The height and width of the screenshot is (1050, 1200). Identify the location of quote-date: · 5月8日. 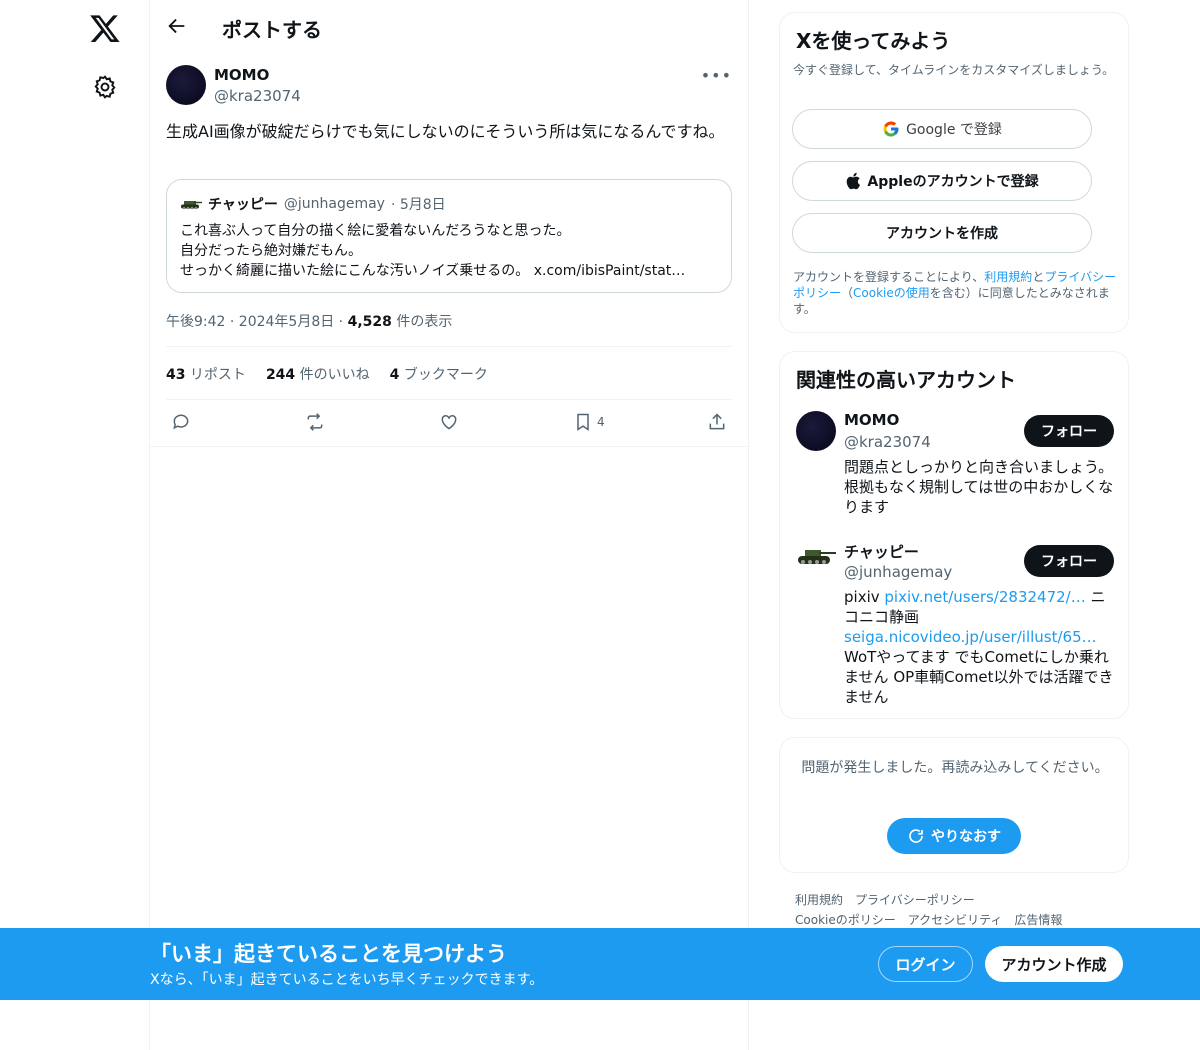
(418, 205).